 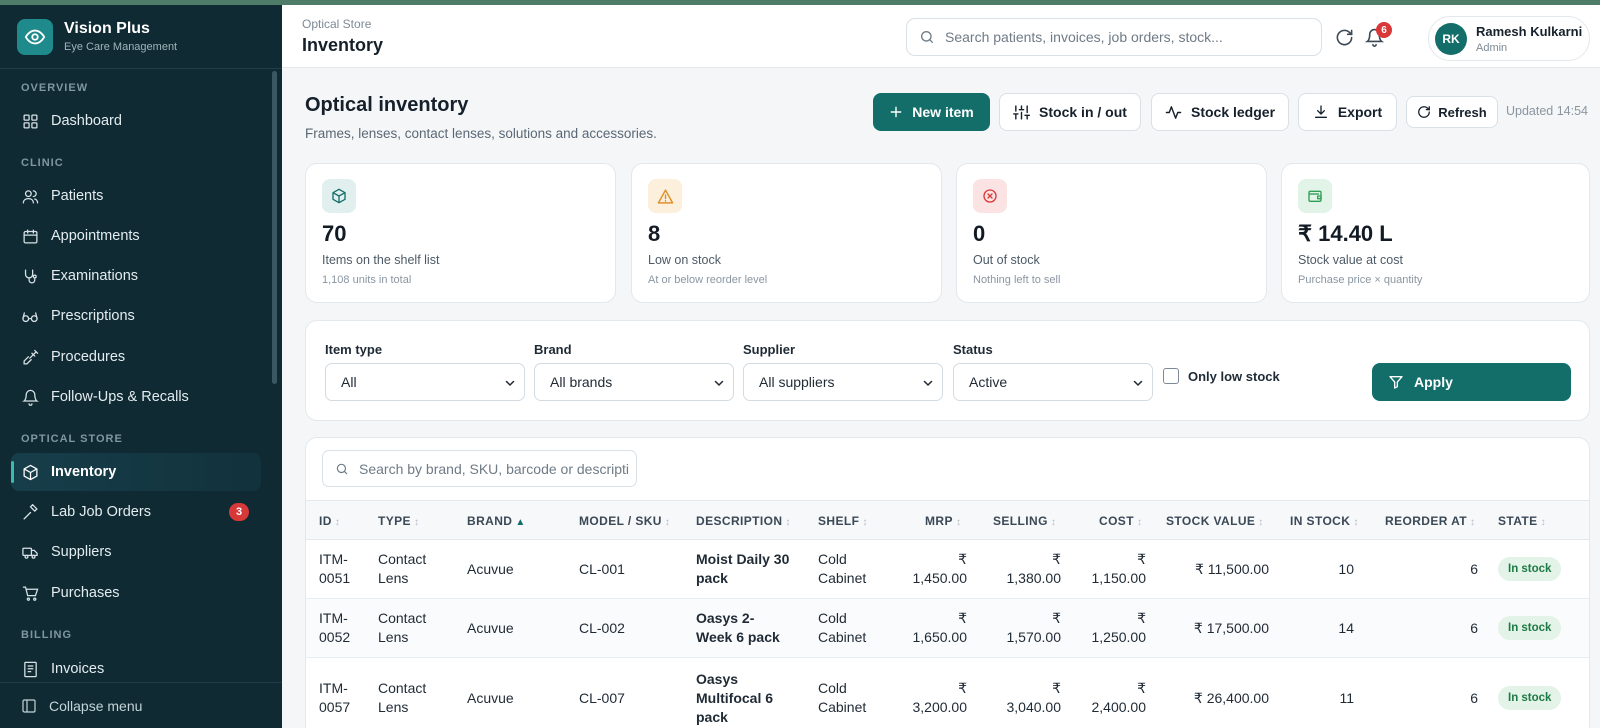 What do you see at coordinates (274, 227) in the screenshot?
I see `sidebar-scrollbar` at bounding box center [274, 227].